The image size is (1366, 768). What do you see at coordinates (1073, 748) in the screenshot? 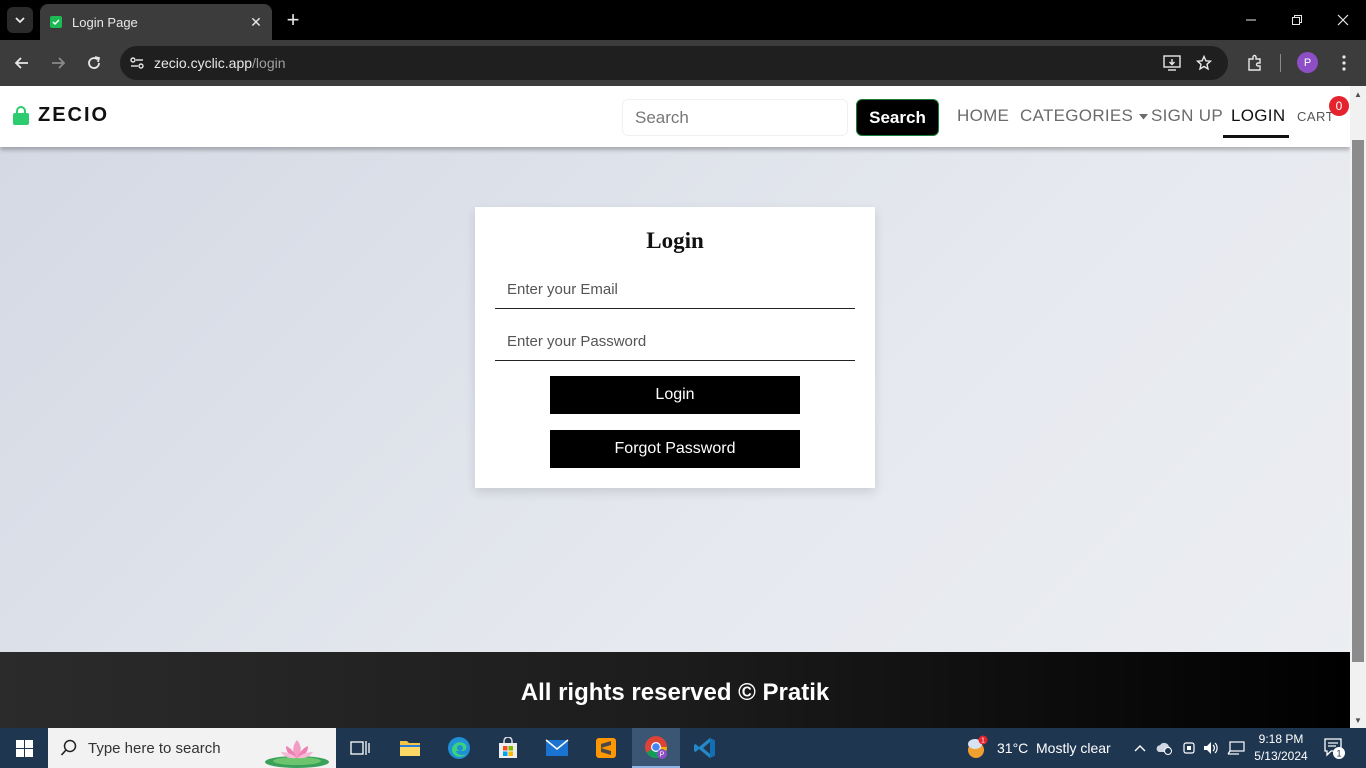
I see `weather-description: Mostly clear` at bounding box center [1073, 748].